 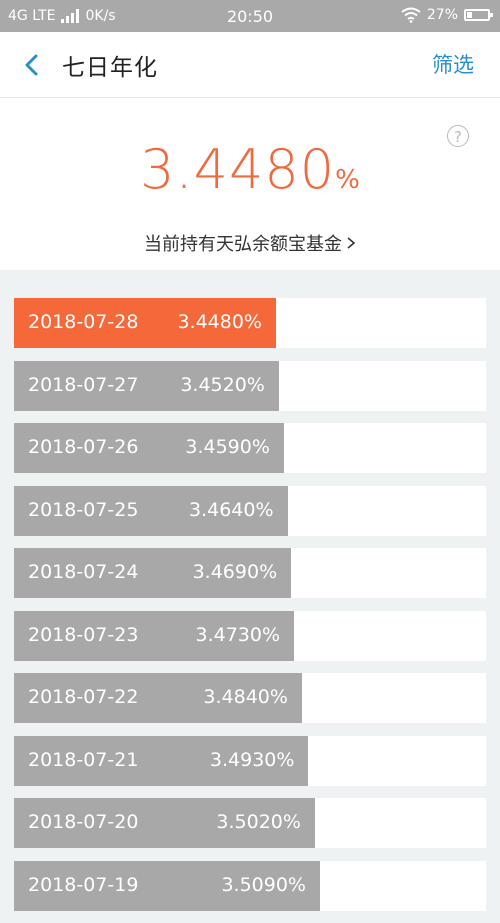 I want to click on rate-row: 2018-07-19 3.5090%, so click(x=250, y=885).